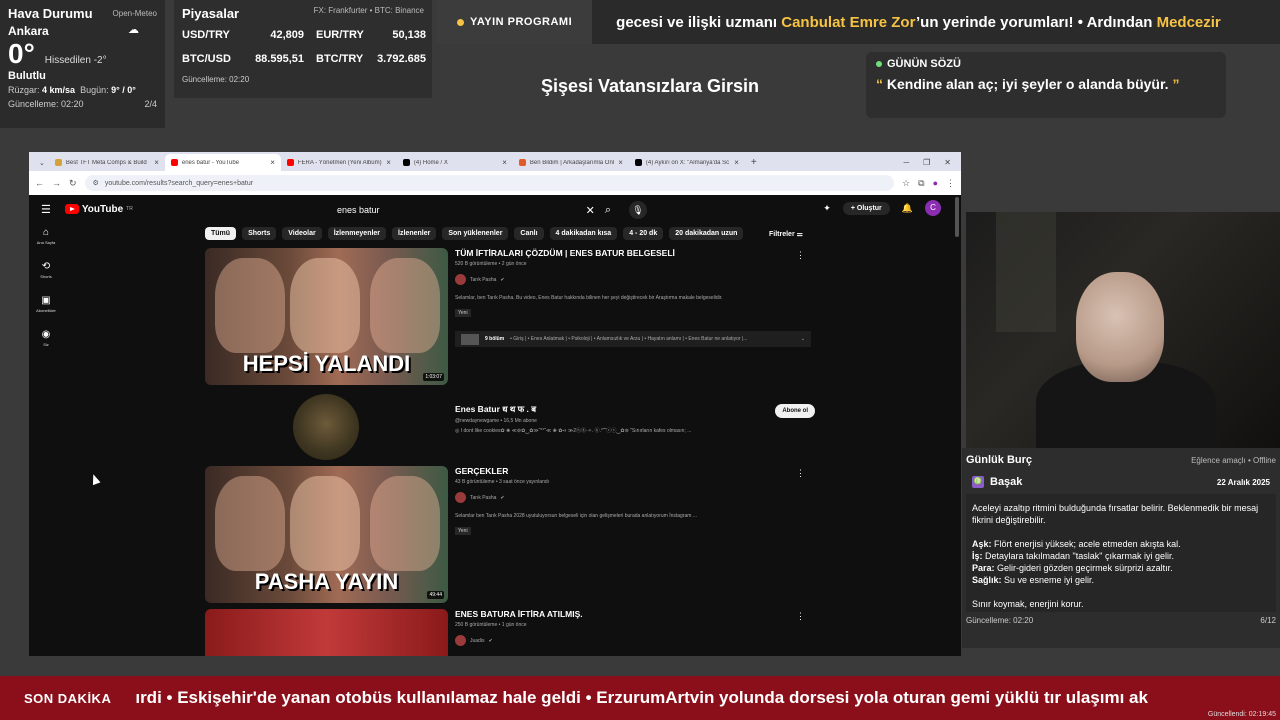 This screenshot has width=1280, height=720. I want to click on clear-search-icon: ✕, so click(590, 210).